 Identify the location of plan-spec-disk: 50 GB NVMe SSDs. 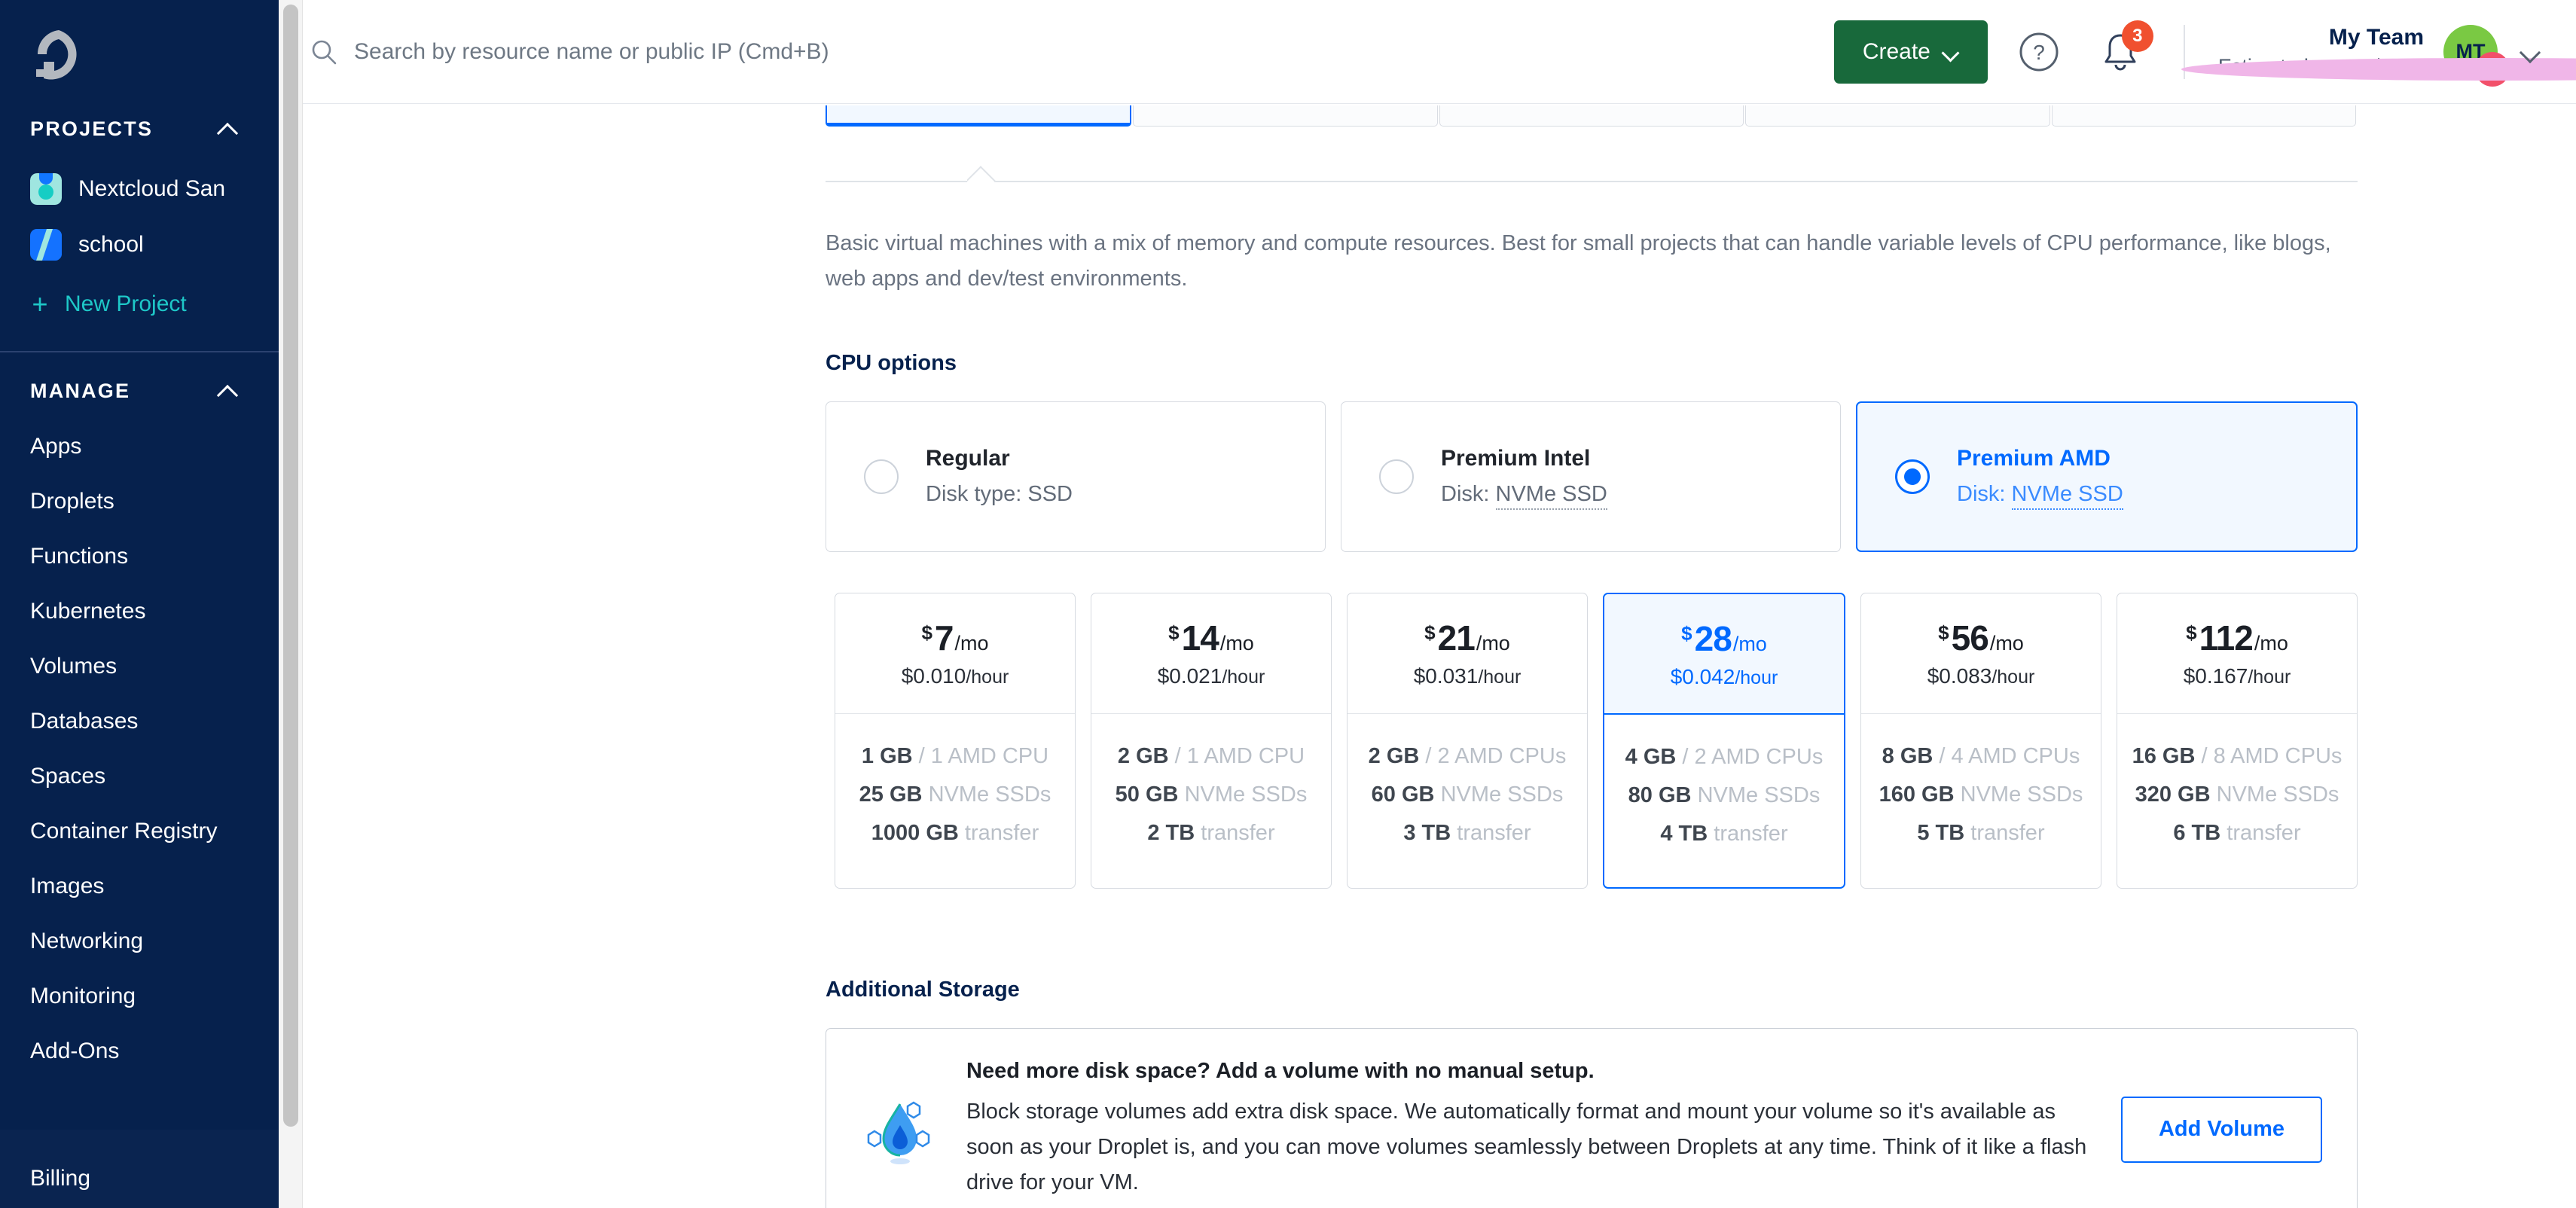
(1211, 794).